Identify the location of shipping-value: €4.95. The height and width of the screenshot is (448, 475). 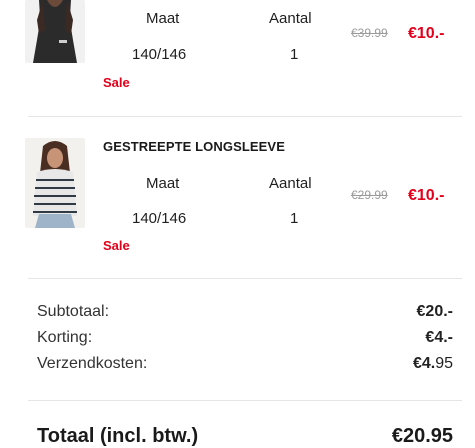
(433, 364).